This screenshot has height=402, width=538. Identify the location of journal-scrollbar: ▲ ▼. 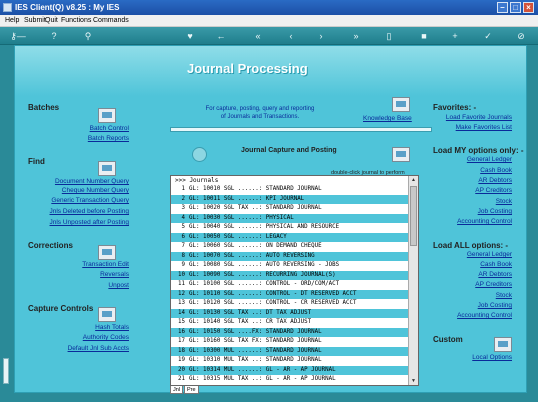
(413, 280).